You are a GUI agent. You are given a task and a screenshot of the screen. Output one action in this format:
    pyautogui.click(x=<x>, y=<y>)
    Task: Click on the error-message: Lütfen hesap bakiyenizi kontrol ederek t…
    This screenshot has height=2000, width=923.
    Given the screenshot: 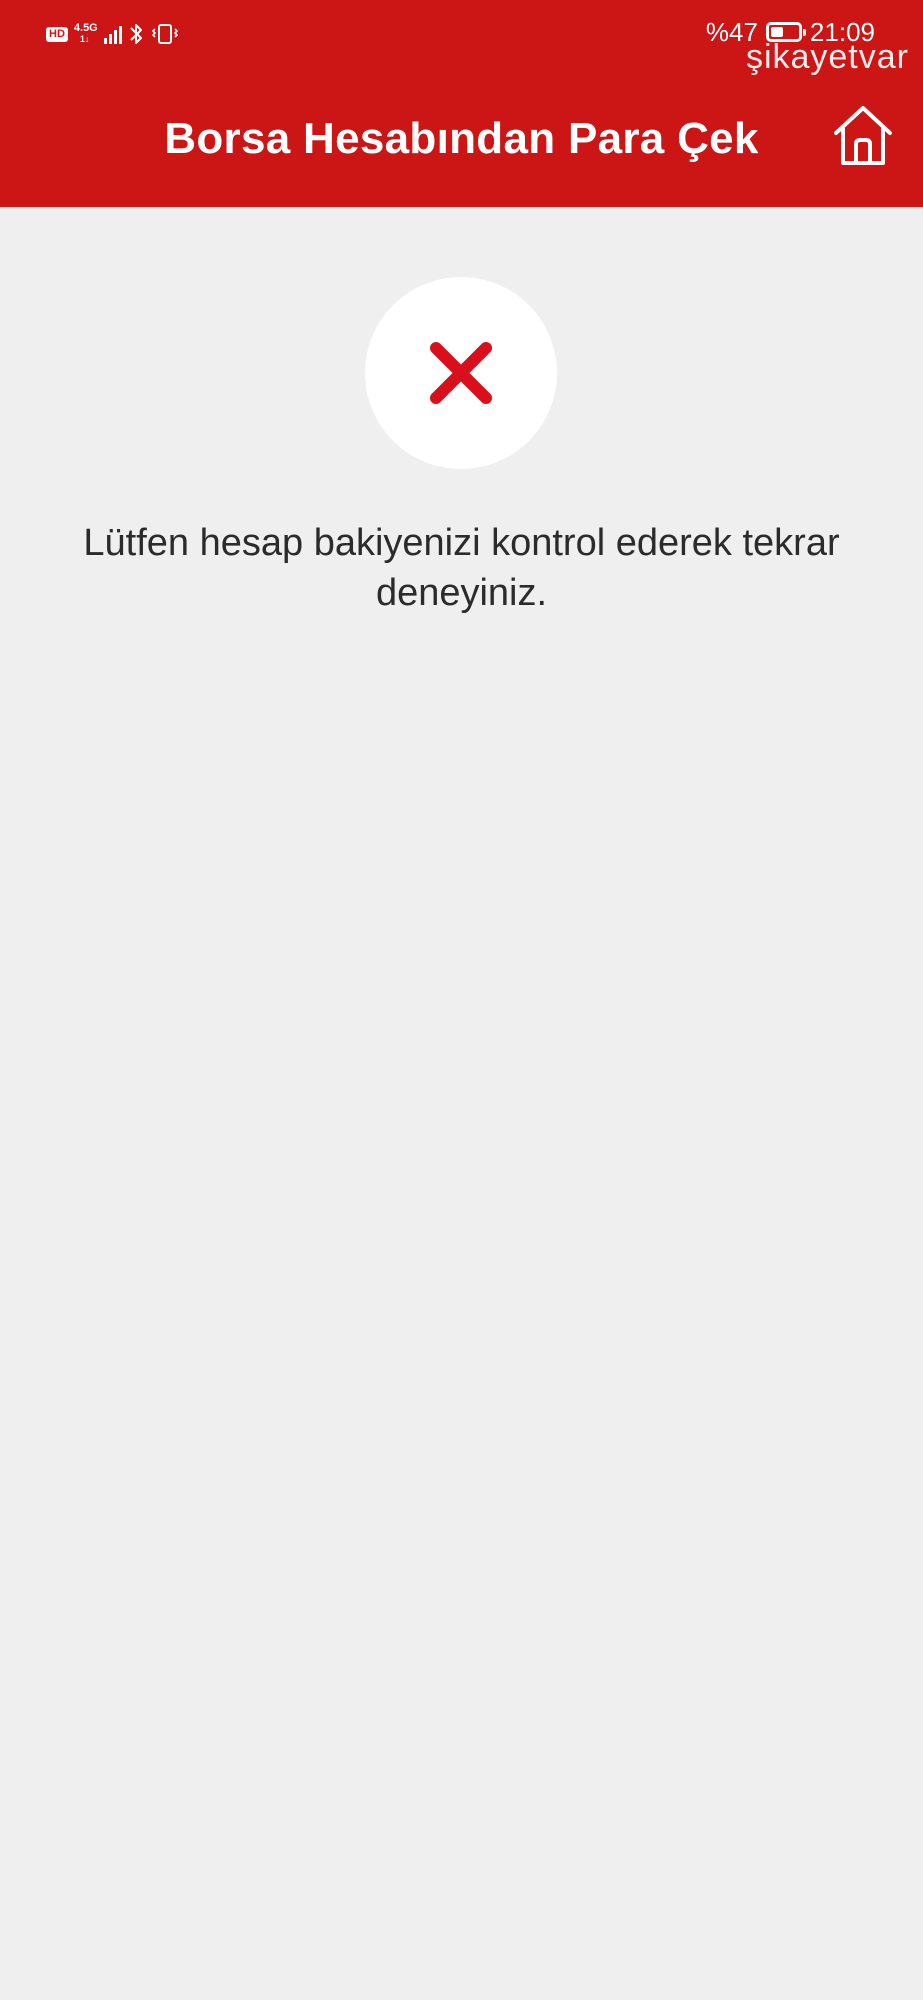 What is the action you would take?
    pyautogui.click(x=461, y=568)
    